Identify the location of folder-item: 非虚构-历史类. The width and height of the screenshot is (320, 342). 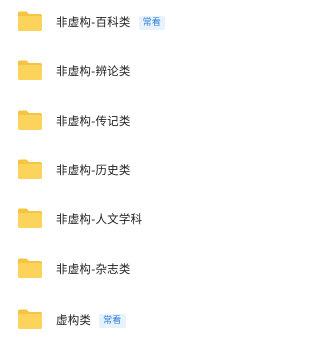
(141, 170).